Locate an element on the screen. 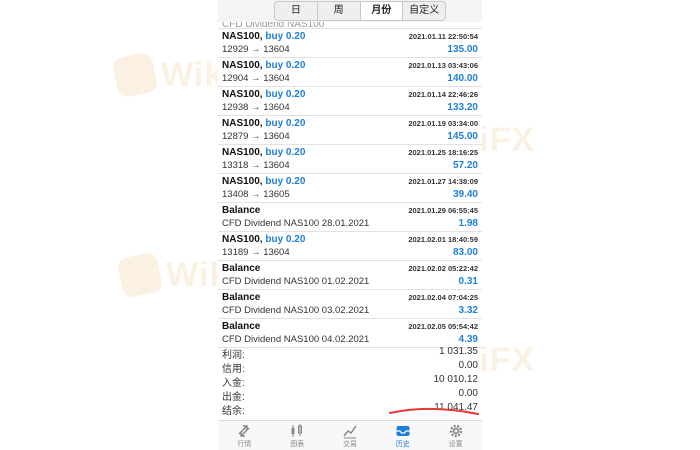 This screenshot has height=450, width=700. tab-quotes: 行情 is located at coordinates (244, 435).